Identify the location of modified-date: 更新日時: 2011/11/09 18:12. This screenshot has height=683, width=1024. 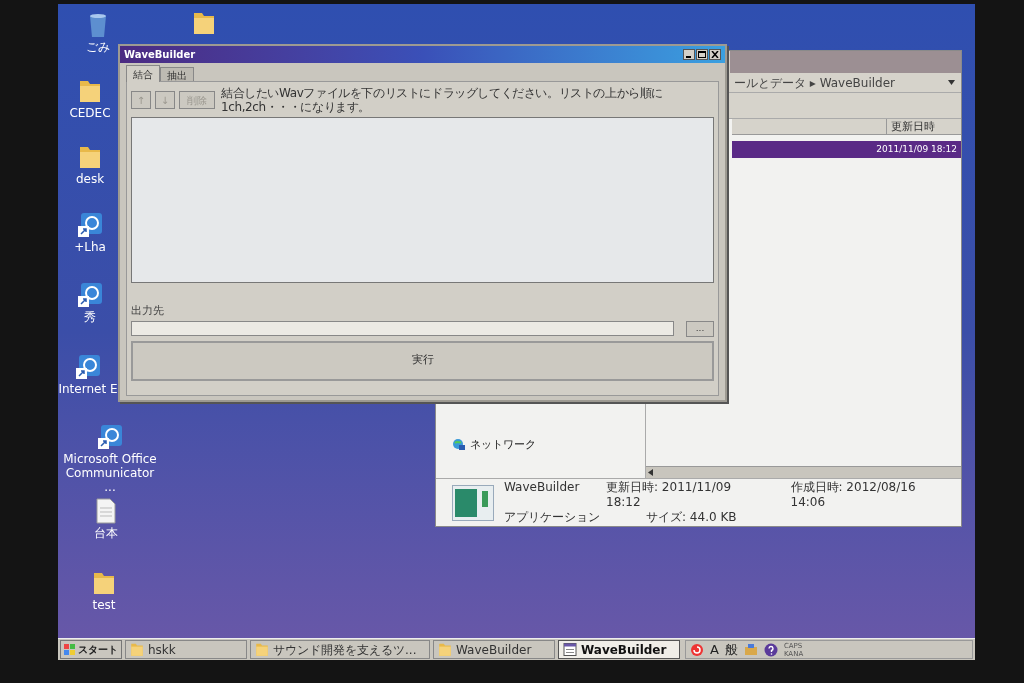
(669, 495).